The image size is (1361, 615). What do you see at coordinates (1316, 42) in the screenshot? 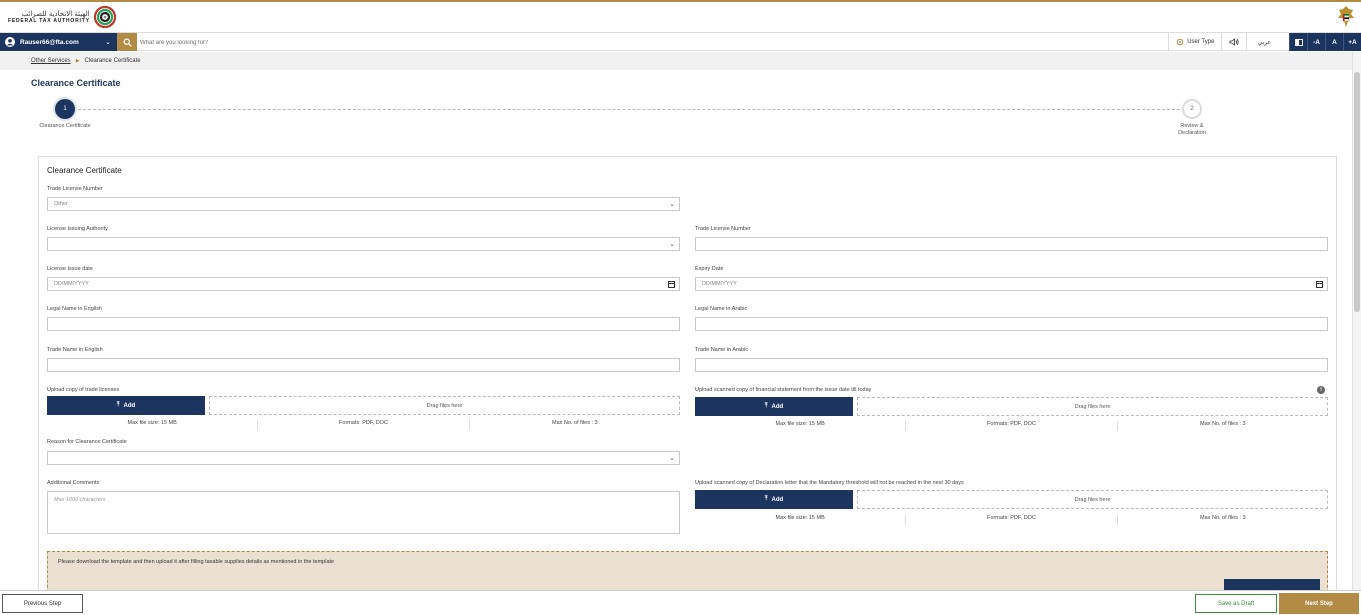
I see `font-decrease-button: -A` at bounding box center [1316, 42].